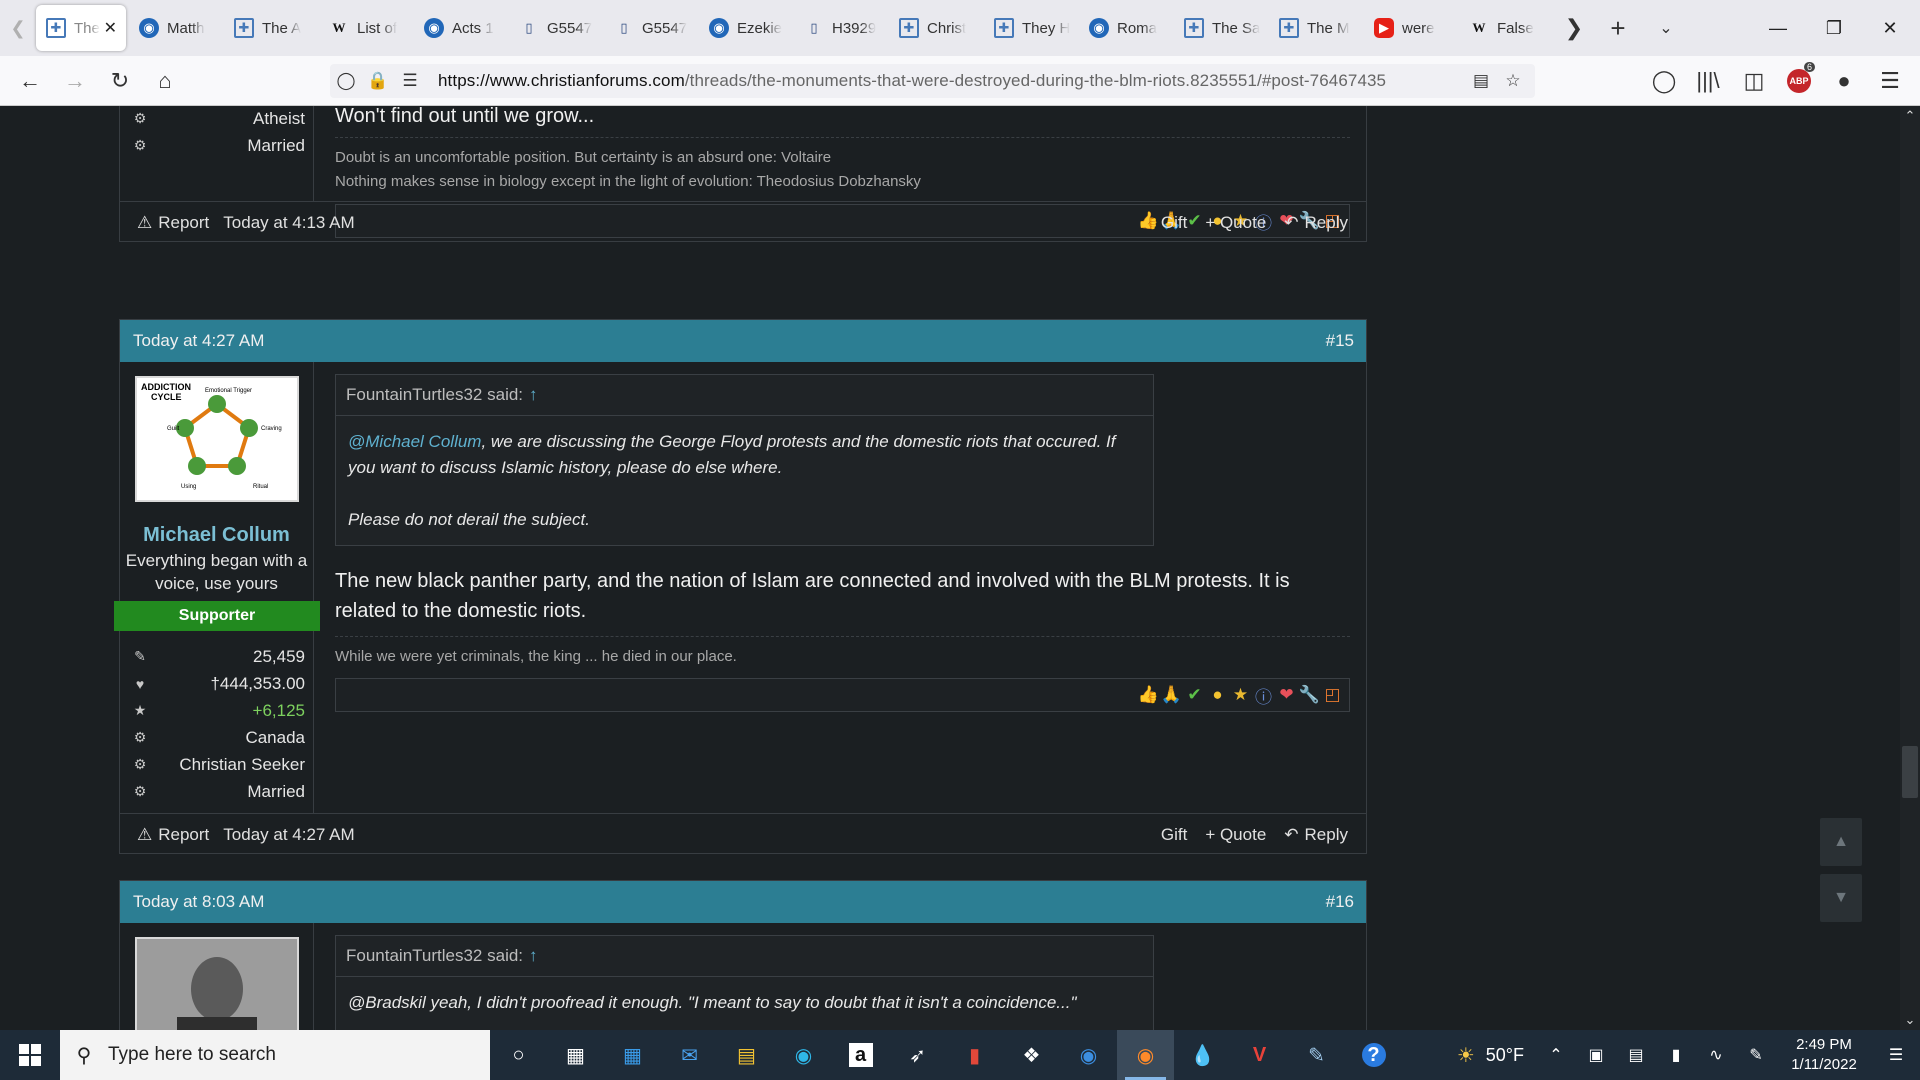 This screenshot has width=1920, height=1080. I want to click on tab-9: ▯ H3929, so click(840, 28).